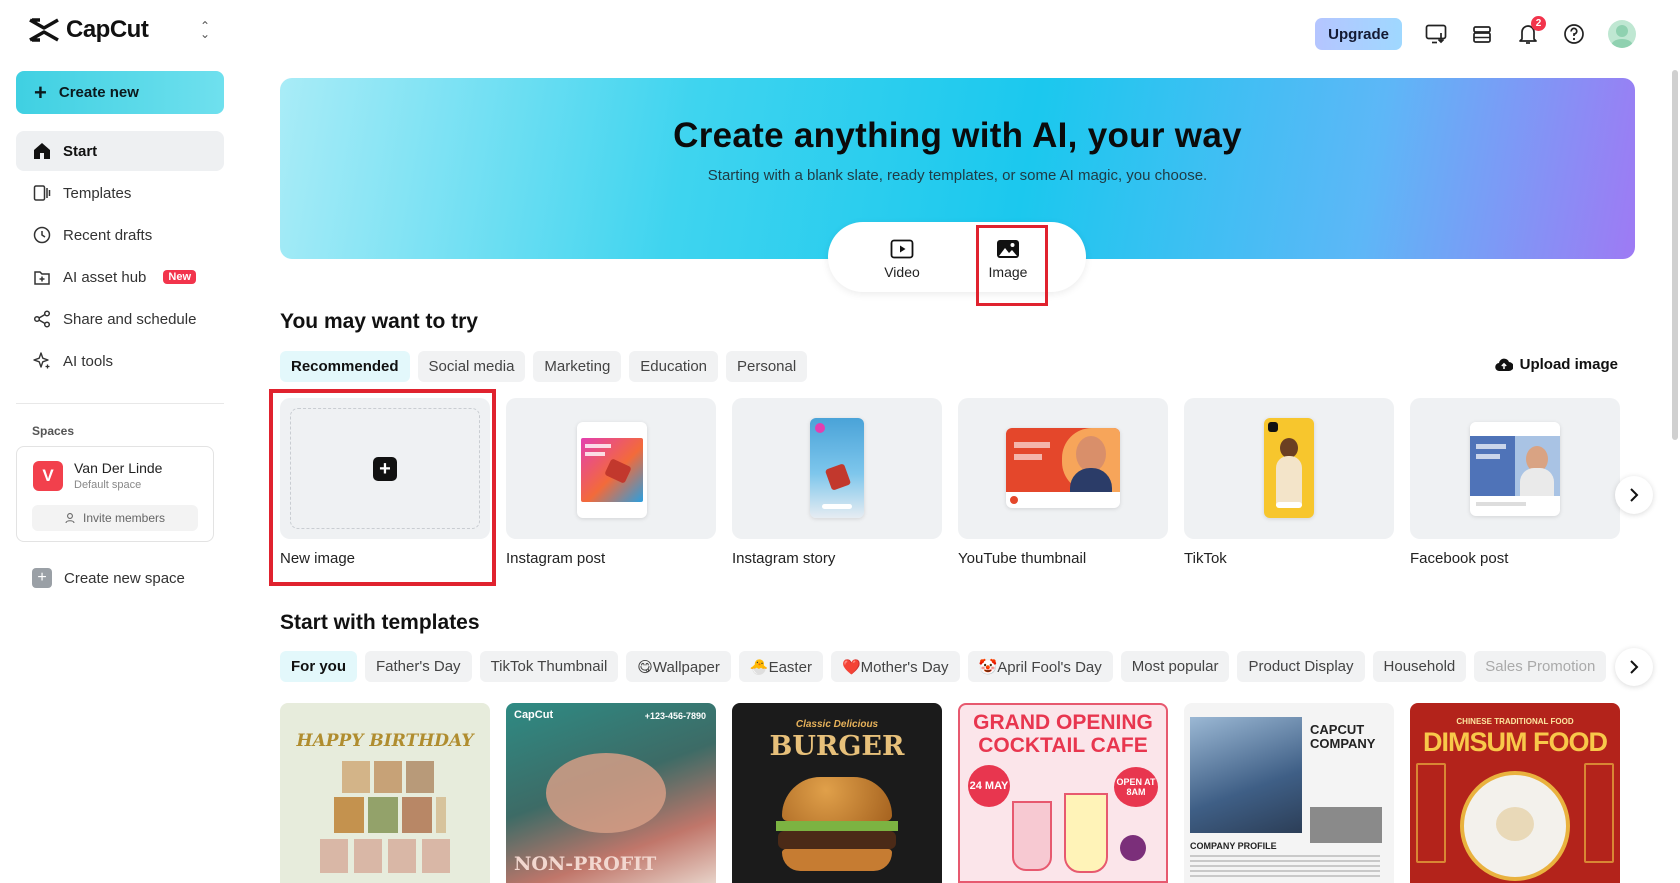 Image resolution: width=1680 pixels, height=883 pixels. I want to click on tab-video: Video, so click(902, 259).